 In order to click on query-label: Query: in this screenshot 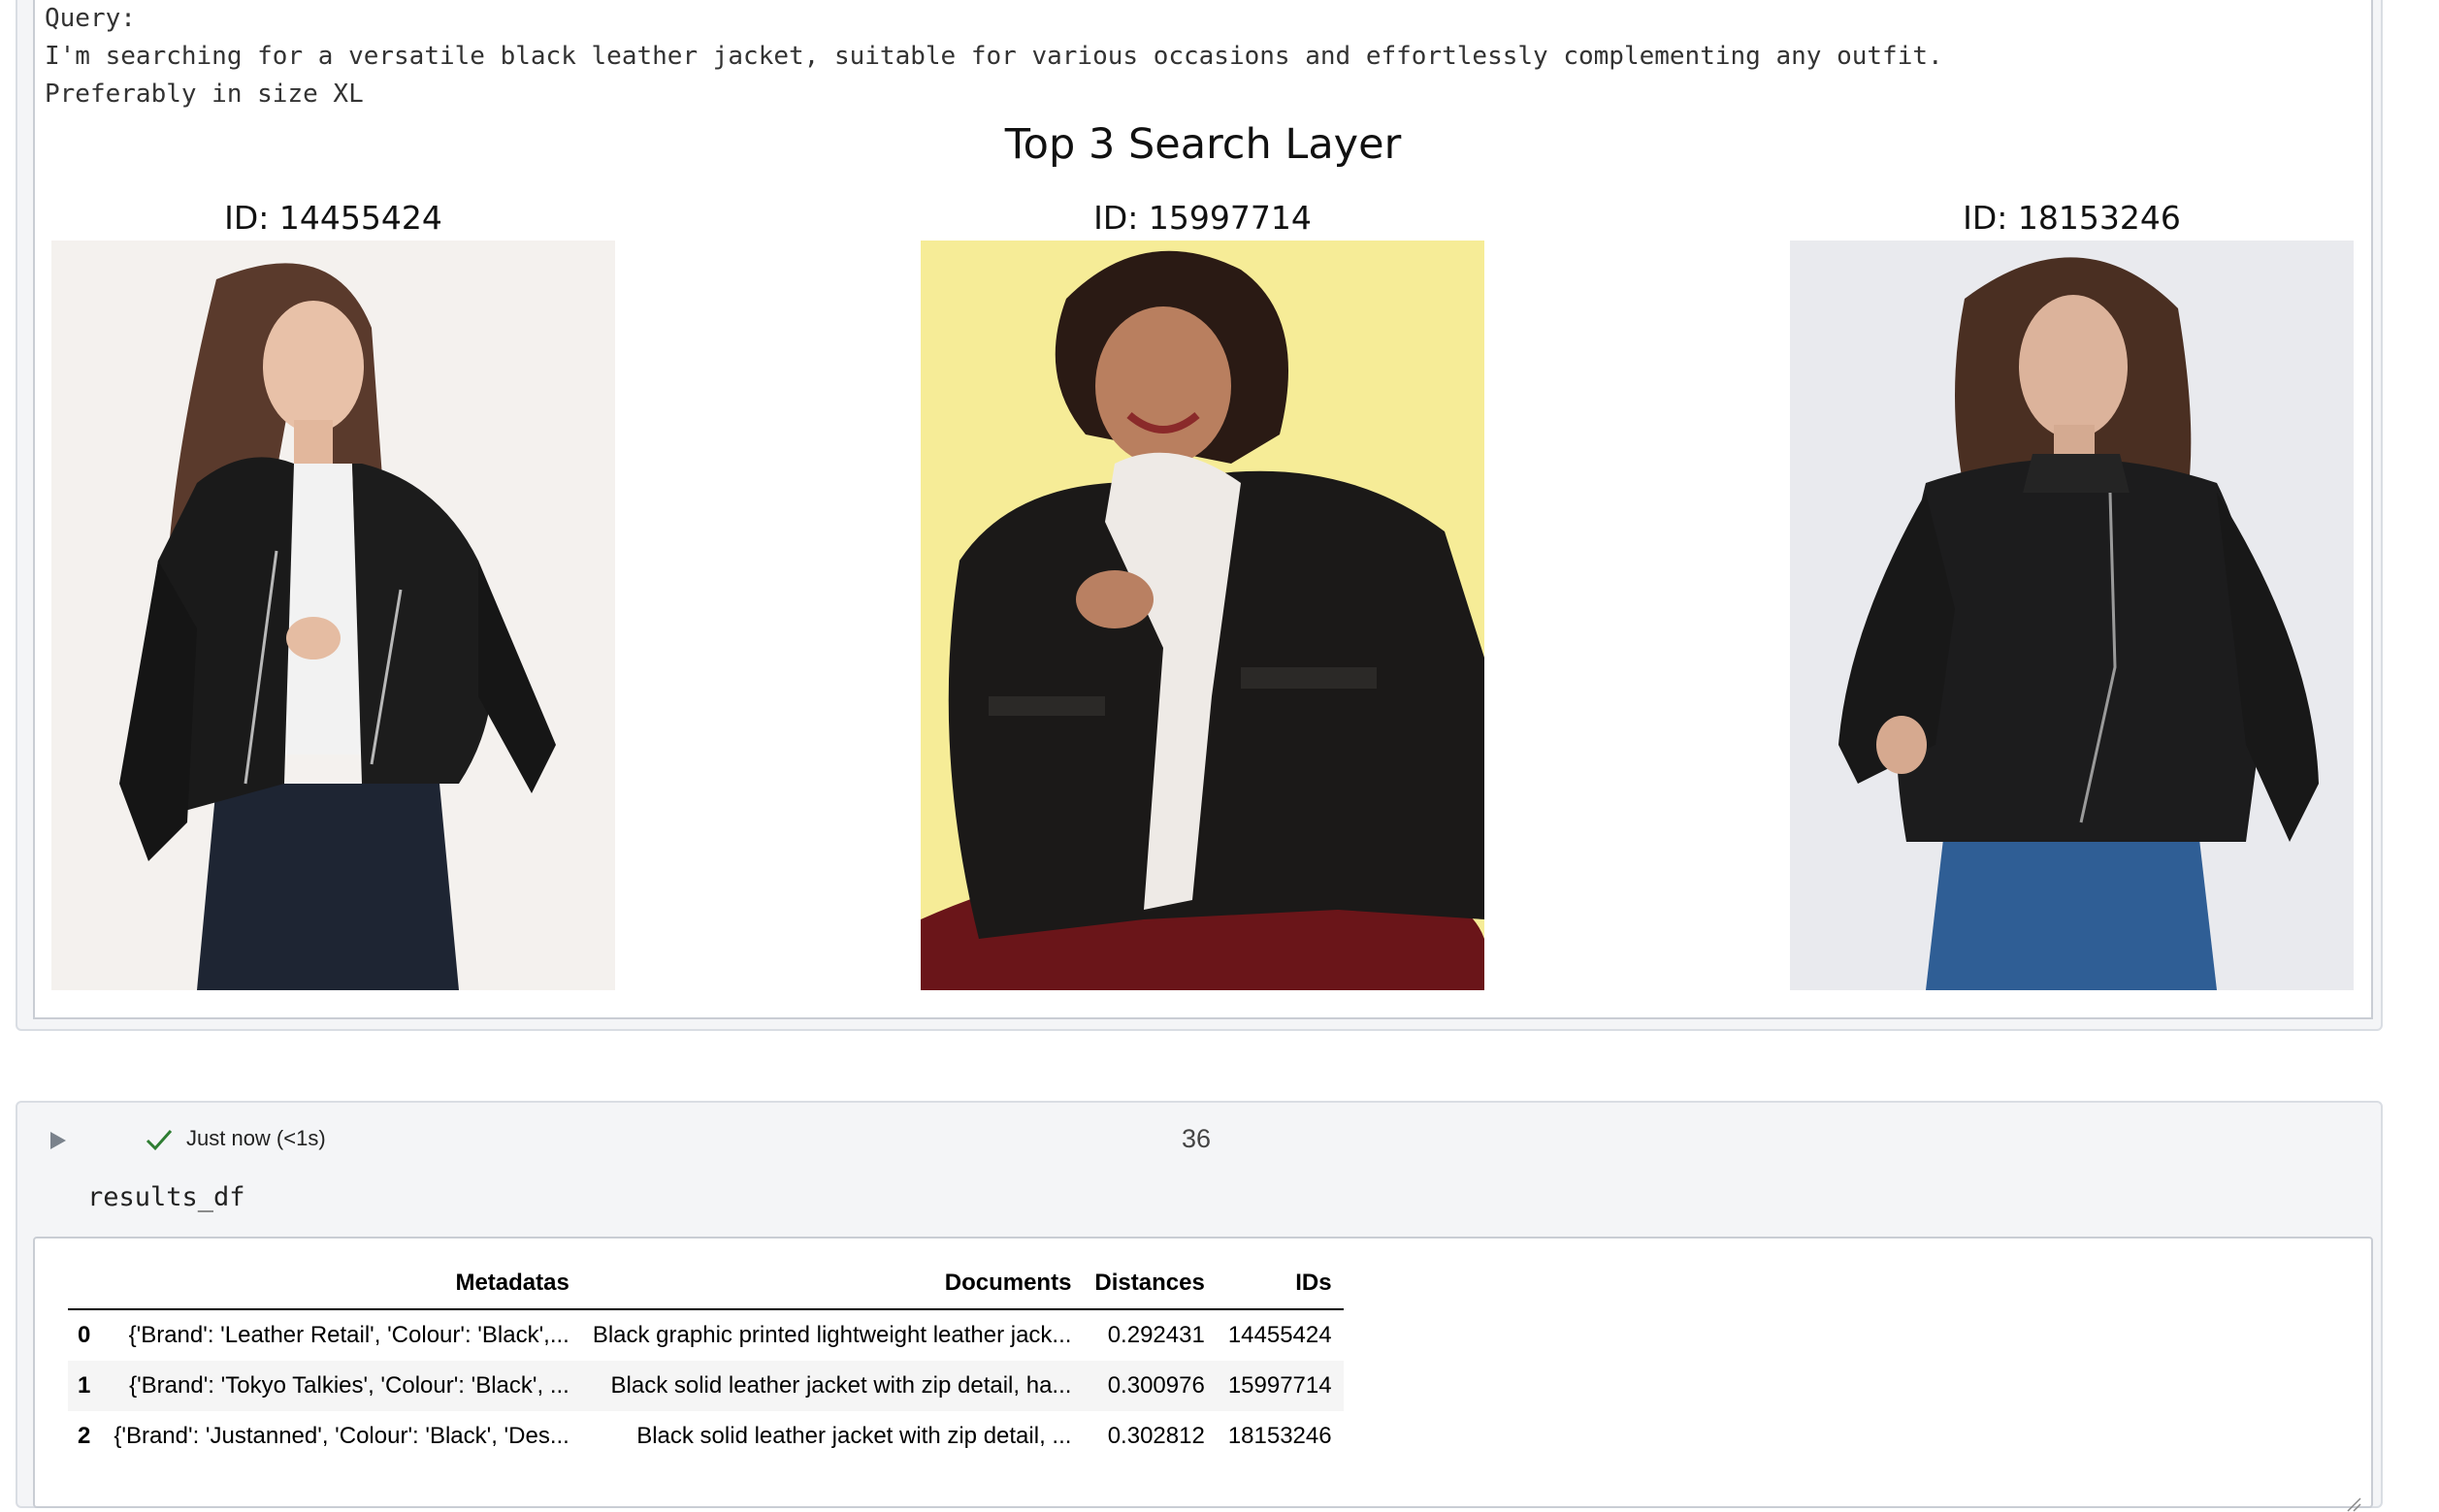, I will do `click(90, 18)`.